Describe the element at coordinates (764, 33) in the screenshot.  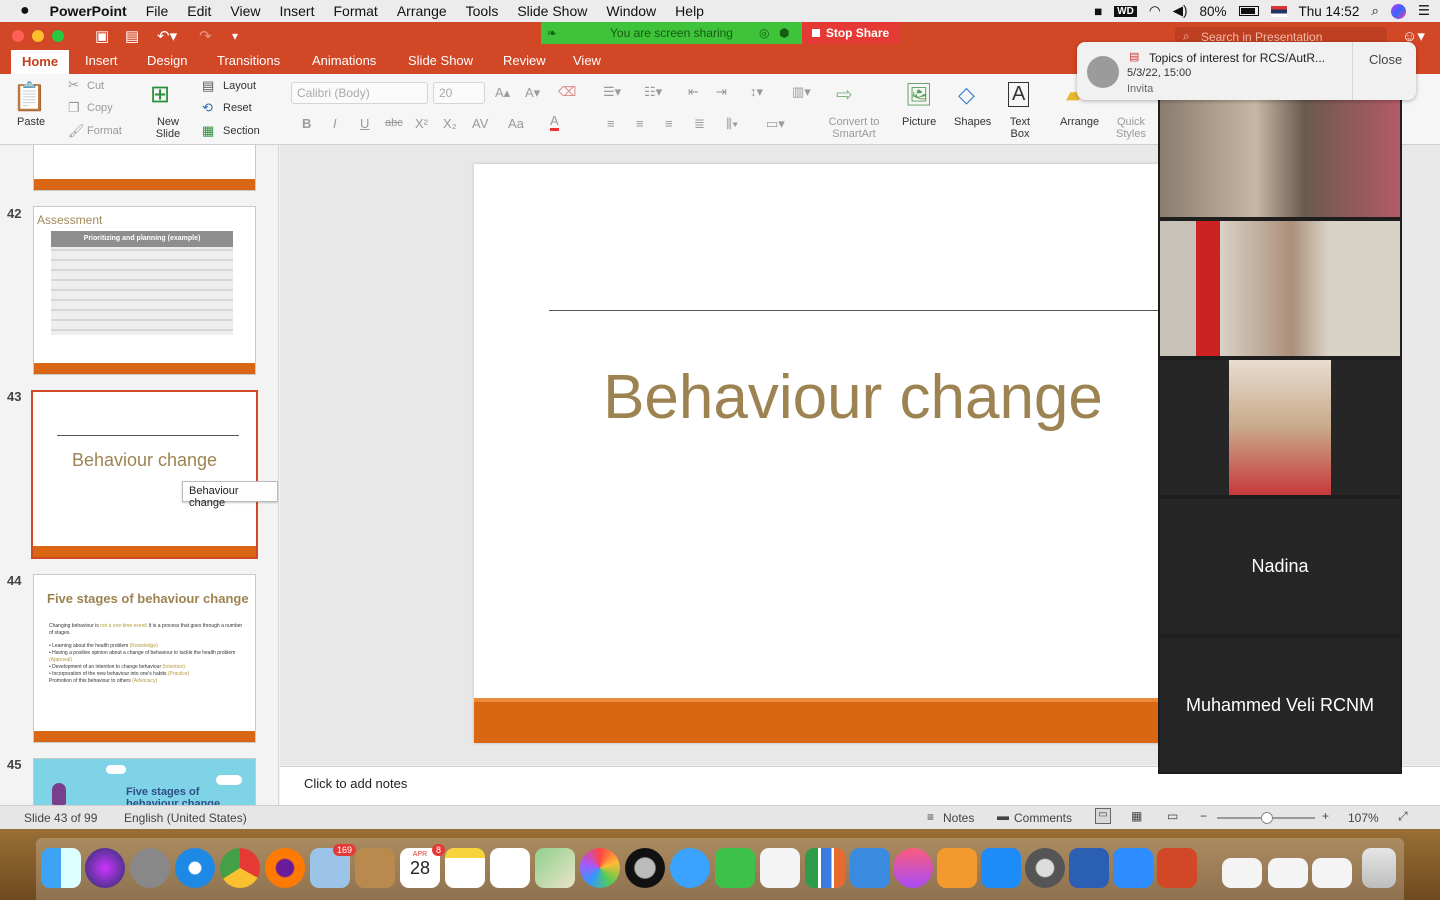
I see `pause-share-icon: ◎` at that location.